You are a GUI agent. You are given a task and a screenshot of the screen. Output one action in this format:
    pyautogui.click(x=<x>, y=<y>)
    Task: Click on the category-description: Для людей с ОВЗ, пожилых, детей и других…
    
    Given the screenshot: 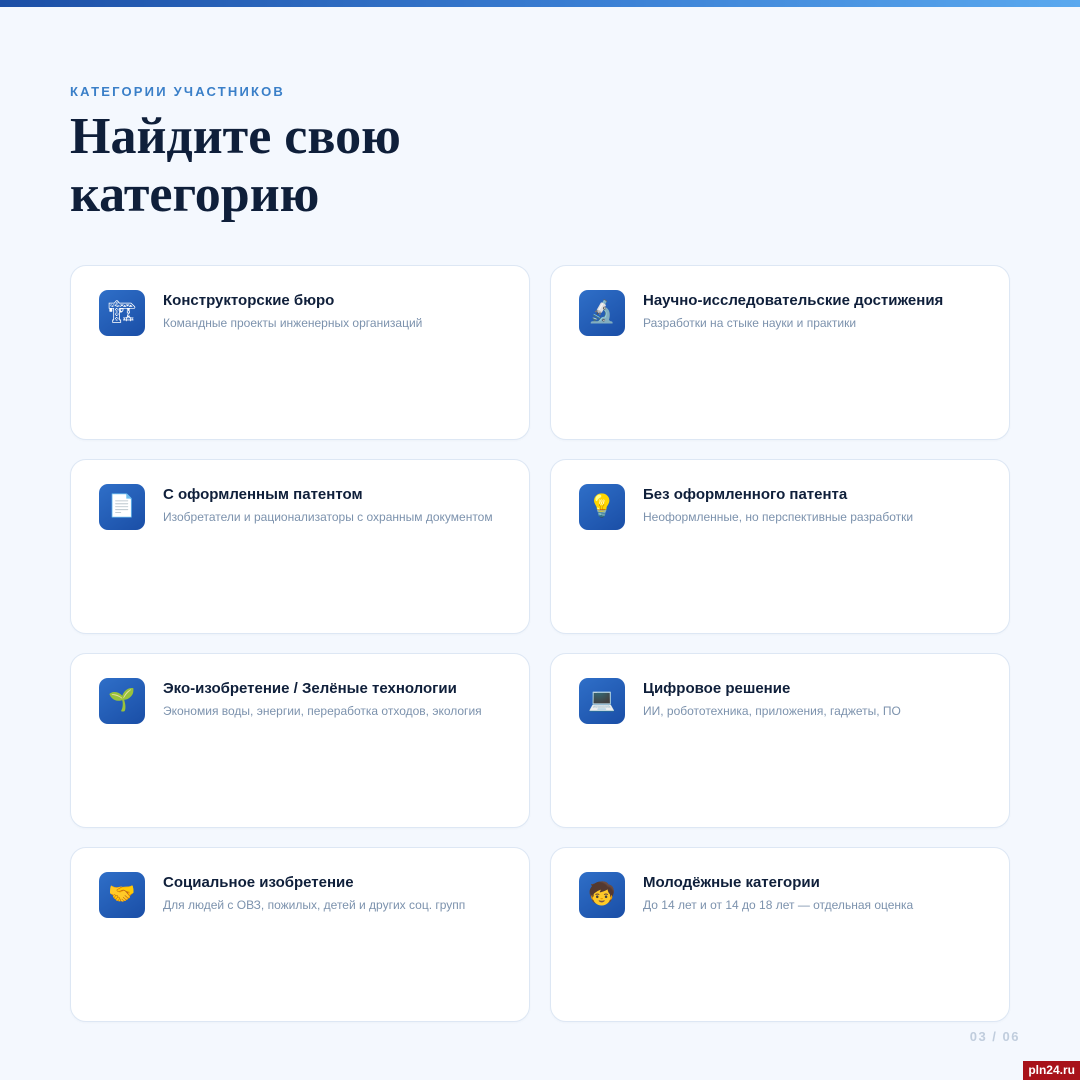 What is the action you would take?
    pyautogui.click(x=314, y=905)
    